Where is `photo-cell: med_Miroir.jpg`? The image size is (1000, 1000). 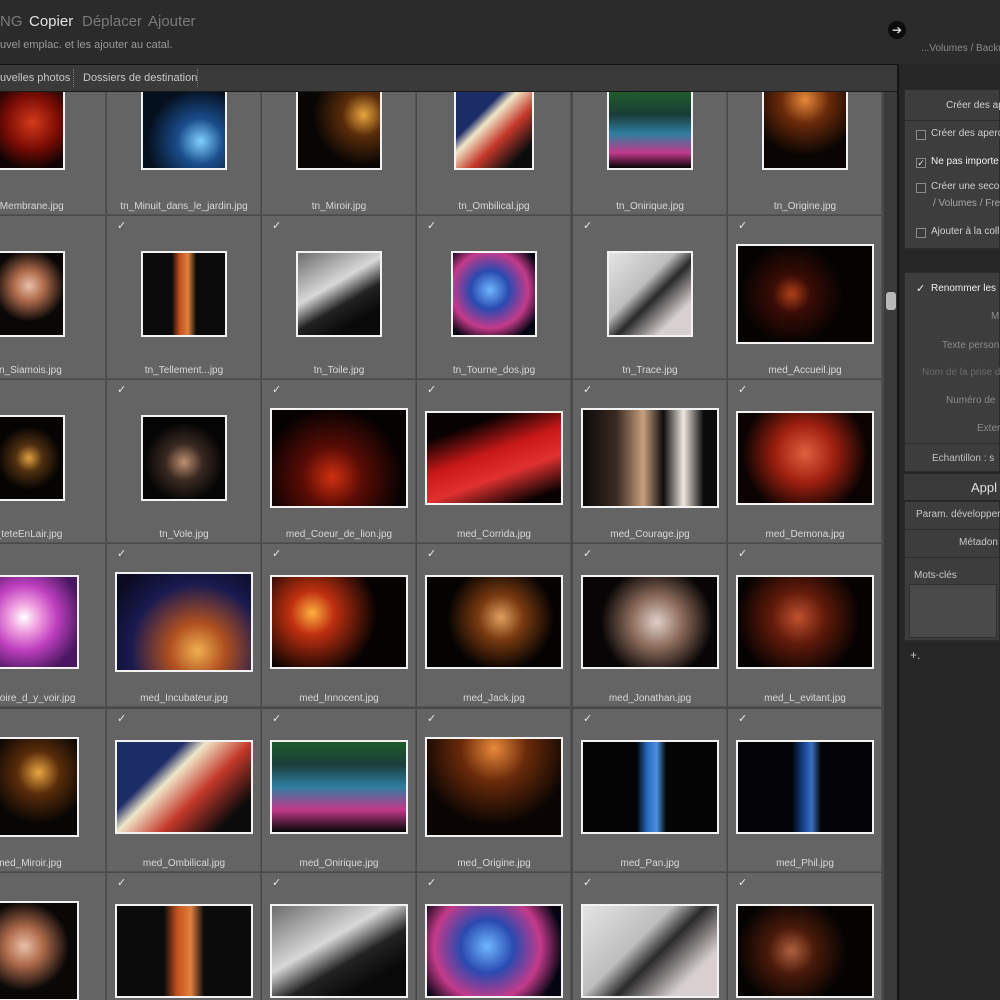
photo-cell: med_Miroir.jpg is located at coordinates (53, 790).